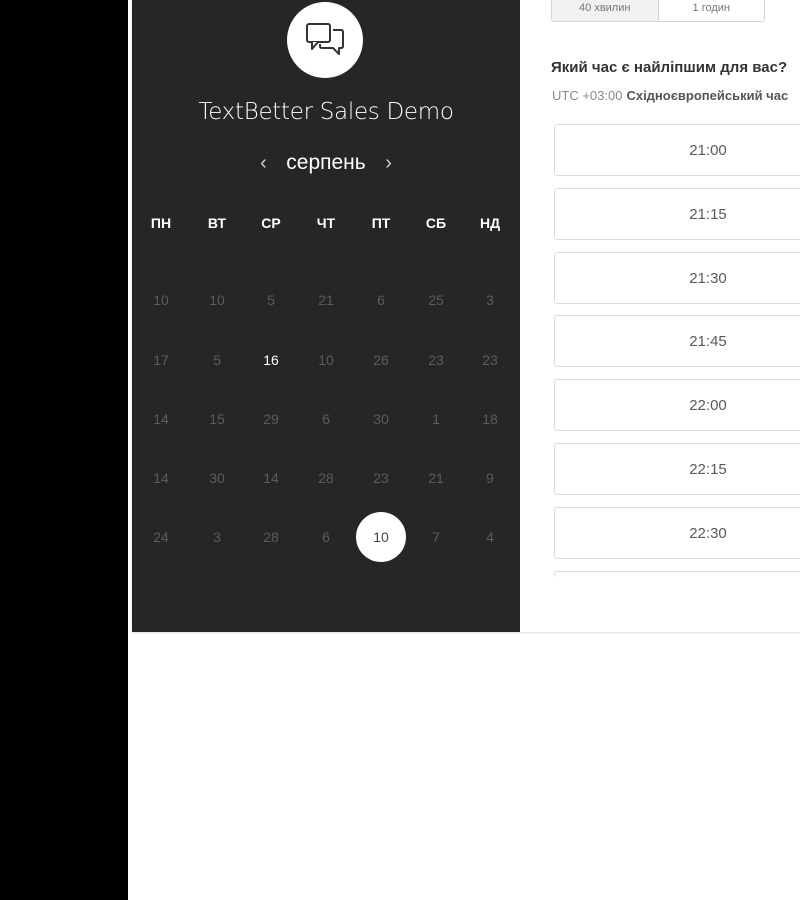 This screenshot has height=900, width=800. Describe the element at coordinates (708, 406) in the screenshot. I see `time-slot-label: 22:00` at that location.